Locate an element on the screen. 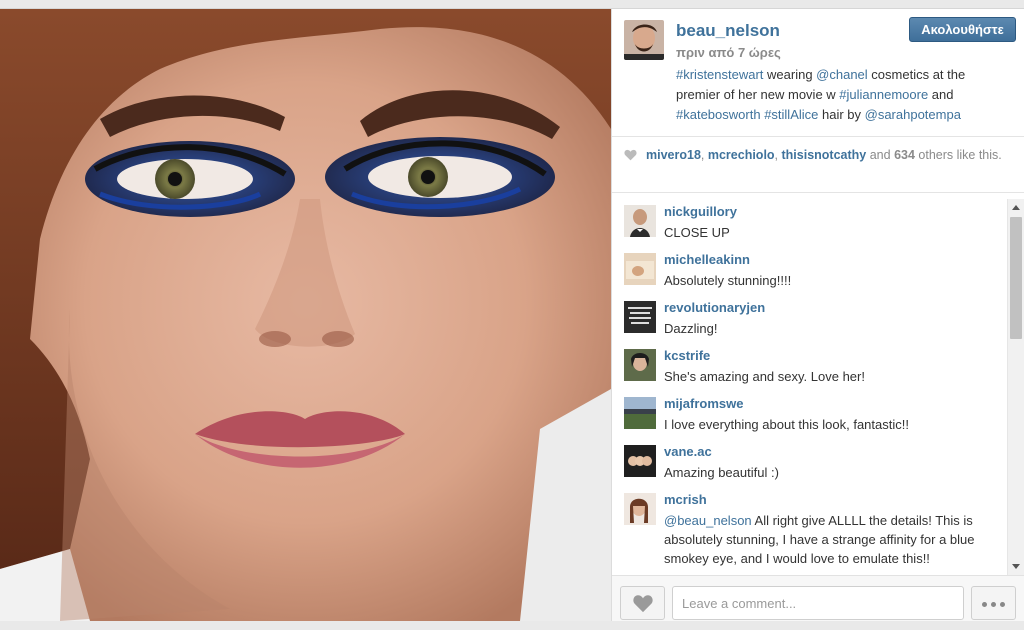  author-username: beau_nelson is located at coordinates (728, 31).